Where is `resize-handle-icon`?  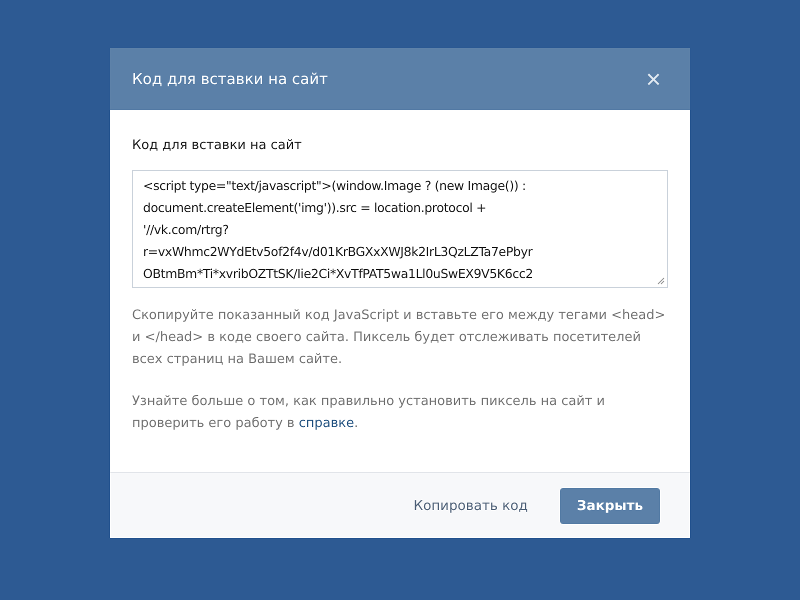
resize-handle-icon is located at coordinates (661, 281).